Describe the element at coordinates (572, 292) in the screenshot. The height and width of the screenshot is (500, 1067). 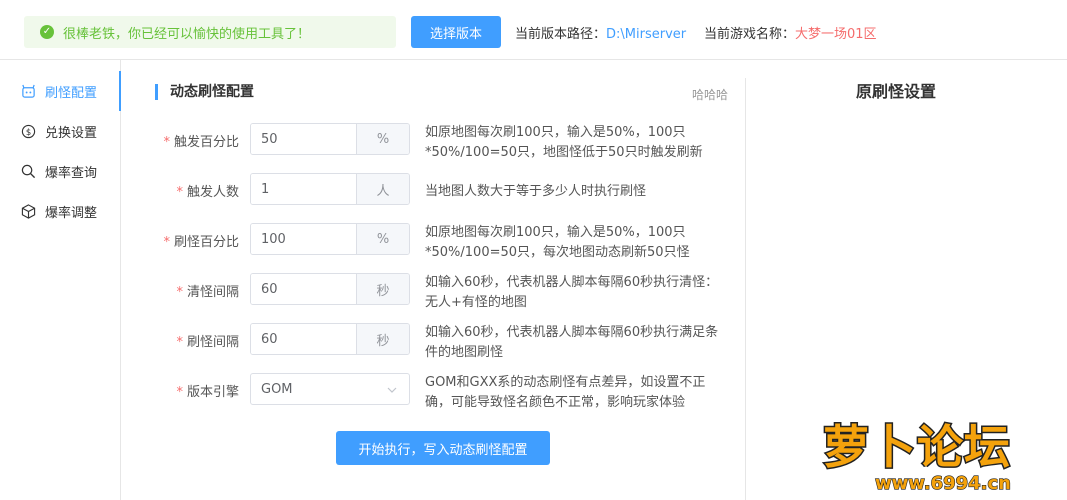
I see `clear-interval-desc: 如输入60秒，代表机器人脚本每隔60秒执行清怪：无人+有怪的地图` at that location.